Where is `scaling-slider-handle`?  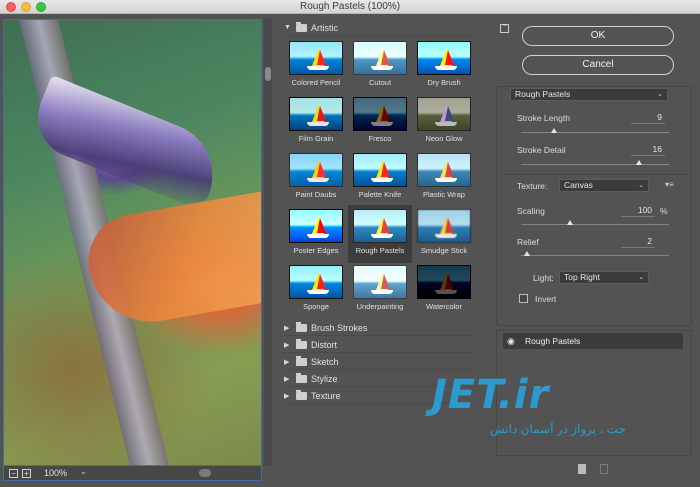 scaling-slider-handle is located at coordinates (569, 222).